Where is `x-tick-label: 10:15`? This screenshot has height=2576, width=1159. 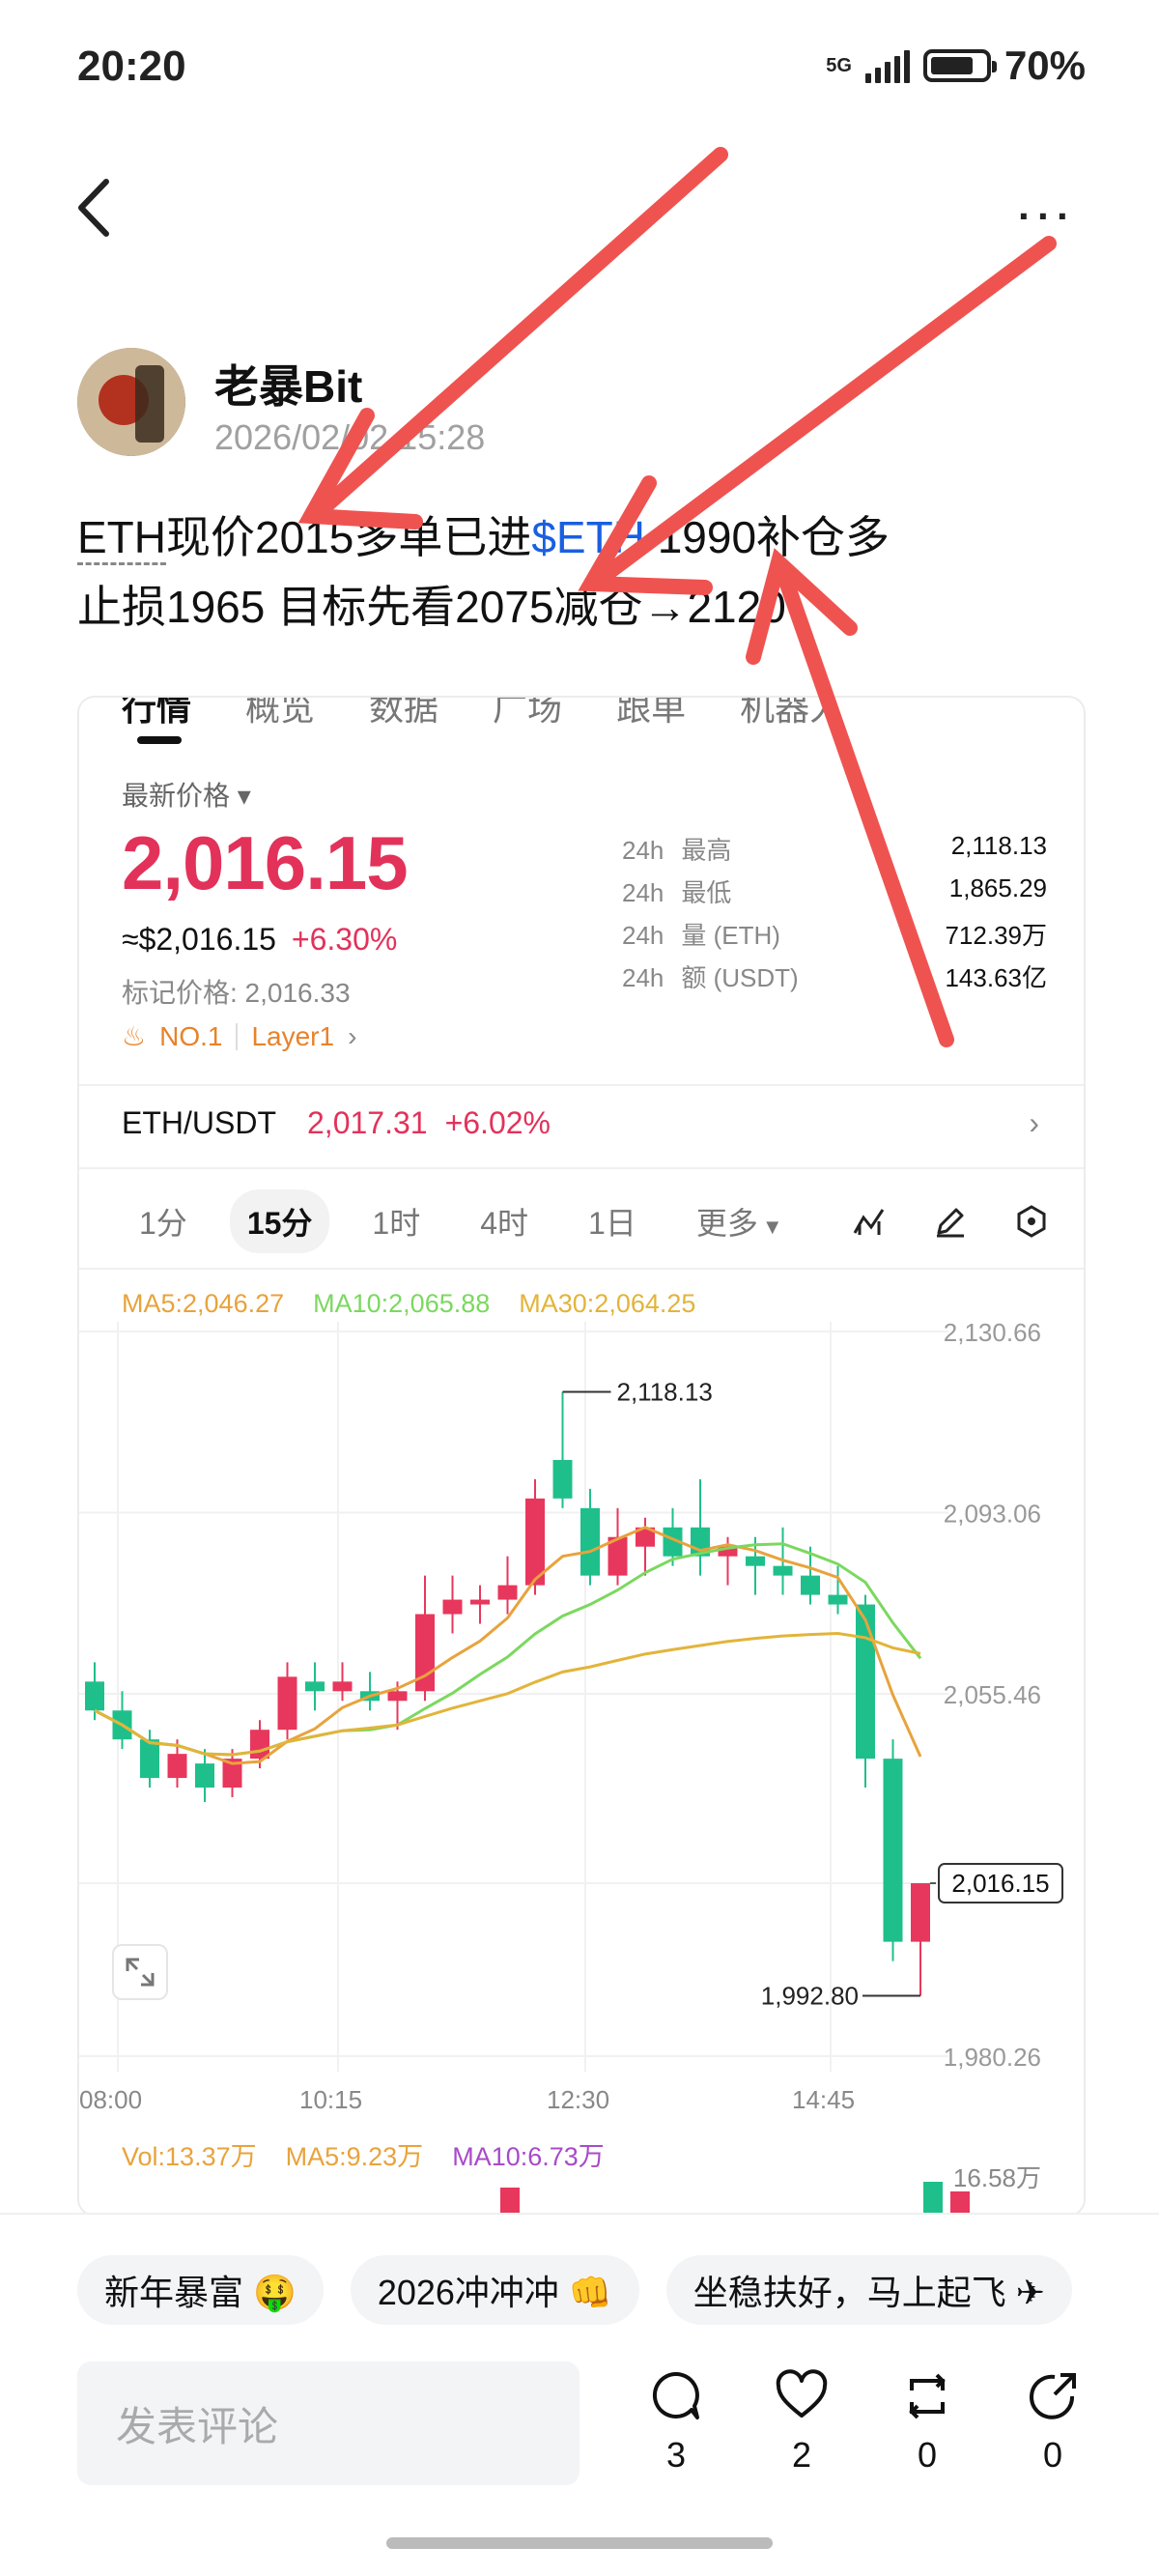
x-tick-label: 10:15 is located at coordinates (330, 2100).